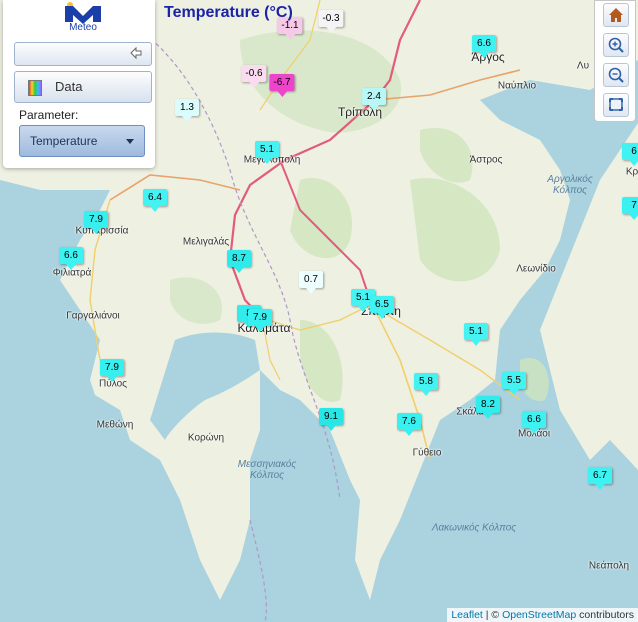 The image size is (638, 622). Describe the element at coordinates (331, 419) in the screenshot. I see `station-marker: 9.1` at that location.